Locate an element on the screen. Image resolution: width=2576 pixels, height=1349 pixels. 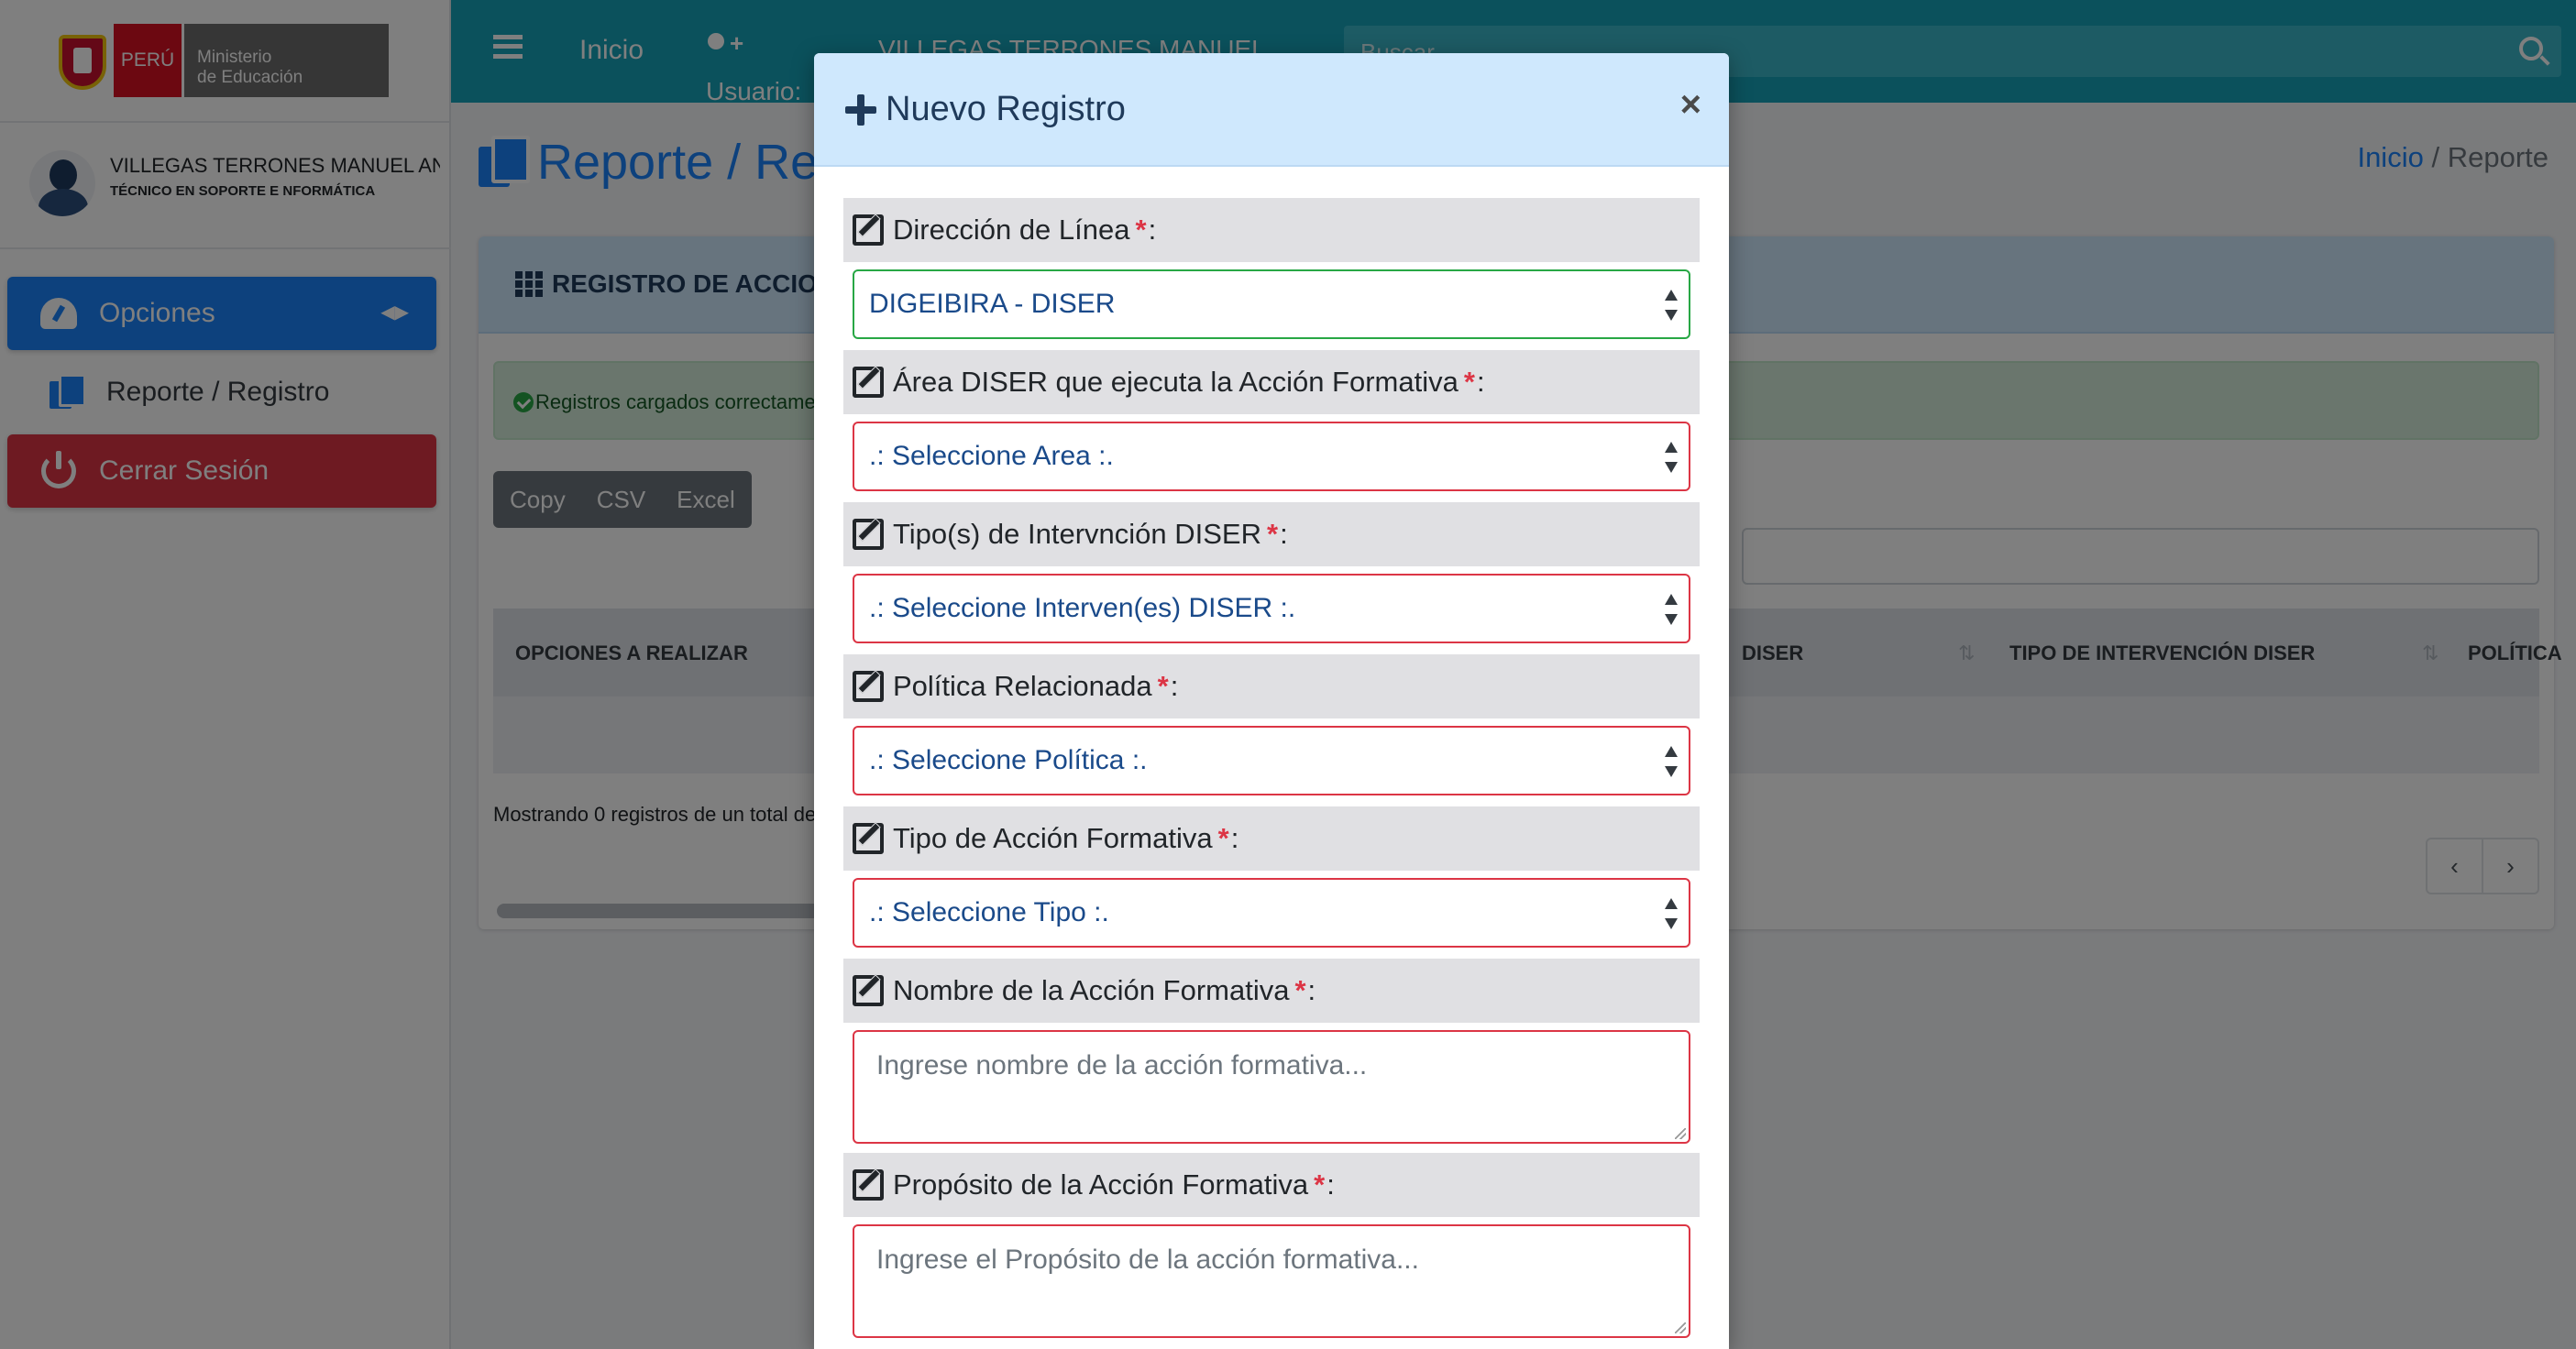
field-label-text: Tipo de Acción Formativa is located at coordinates (1053, 838).